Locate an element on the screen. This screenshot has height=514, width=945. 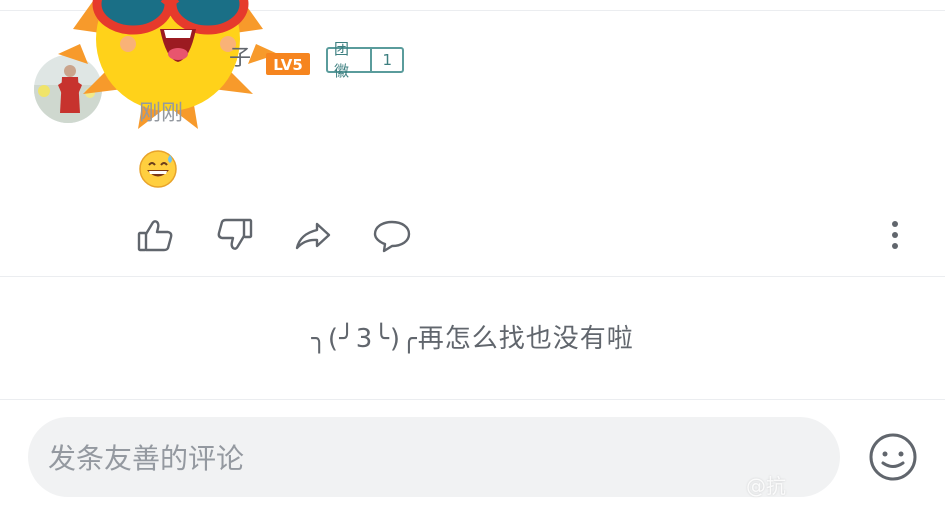
username: 子 is located at coordinates (240, 59).